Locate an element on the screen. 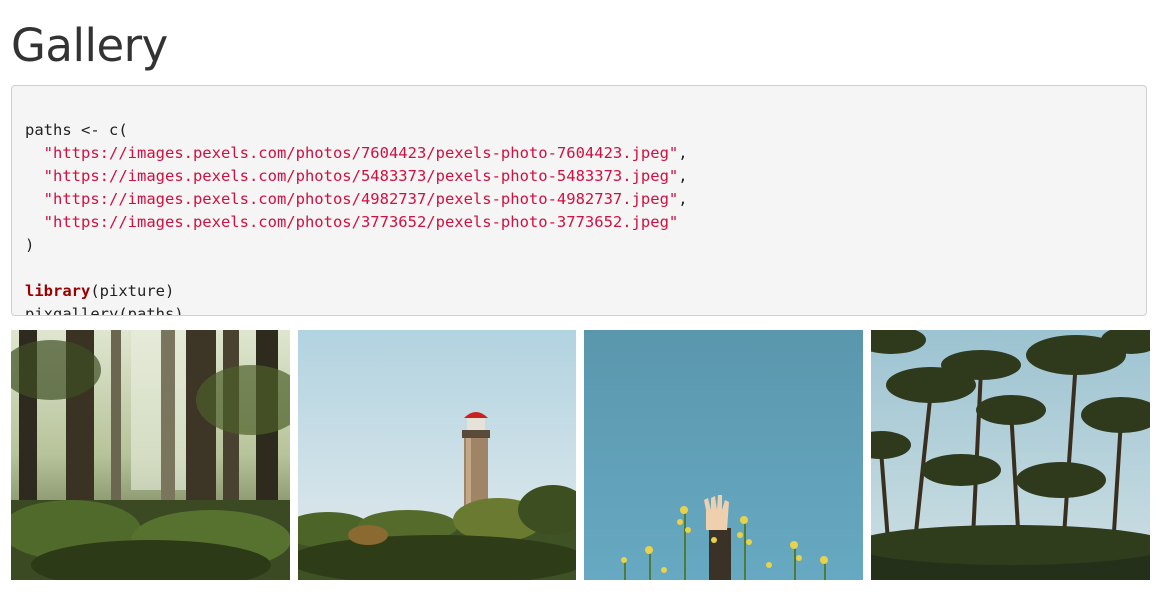  gallery-image-palms is located at coordinates (1010, 455).